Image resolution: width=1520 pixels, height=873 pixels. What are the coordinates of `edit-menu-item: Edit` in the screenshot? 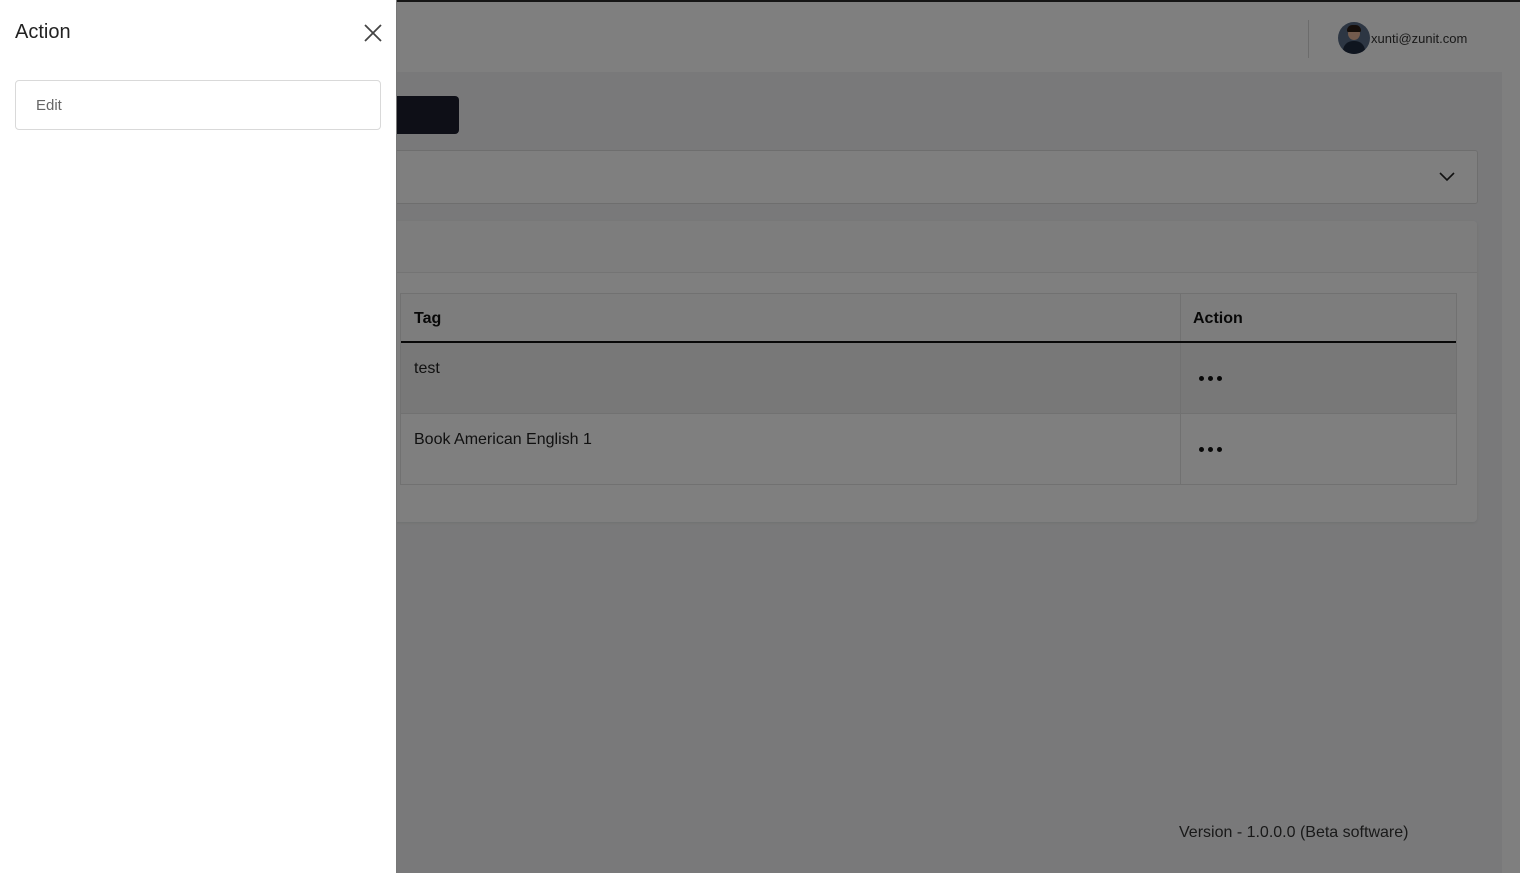 It's located at (198, 105).